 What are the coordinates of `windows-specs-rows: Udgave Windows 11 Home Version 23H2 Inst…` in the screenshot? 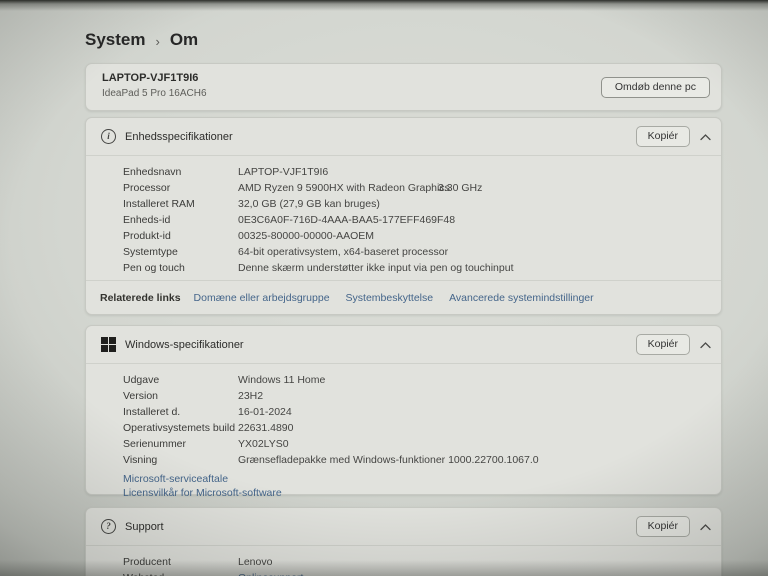 It's located at (403, 416).